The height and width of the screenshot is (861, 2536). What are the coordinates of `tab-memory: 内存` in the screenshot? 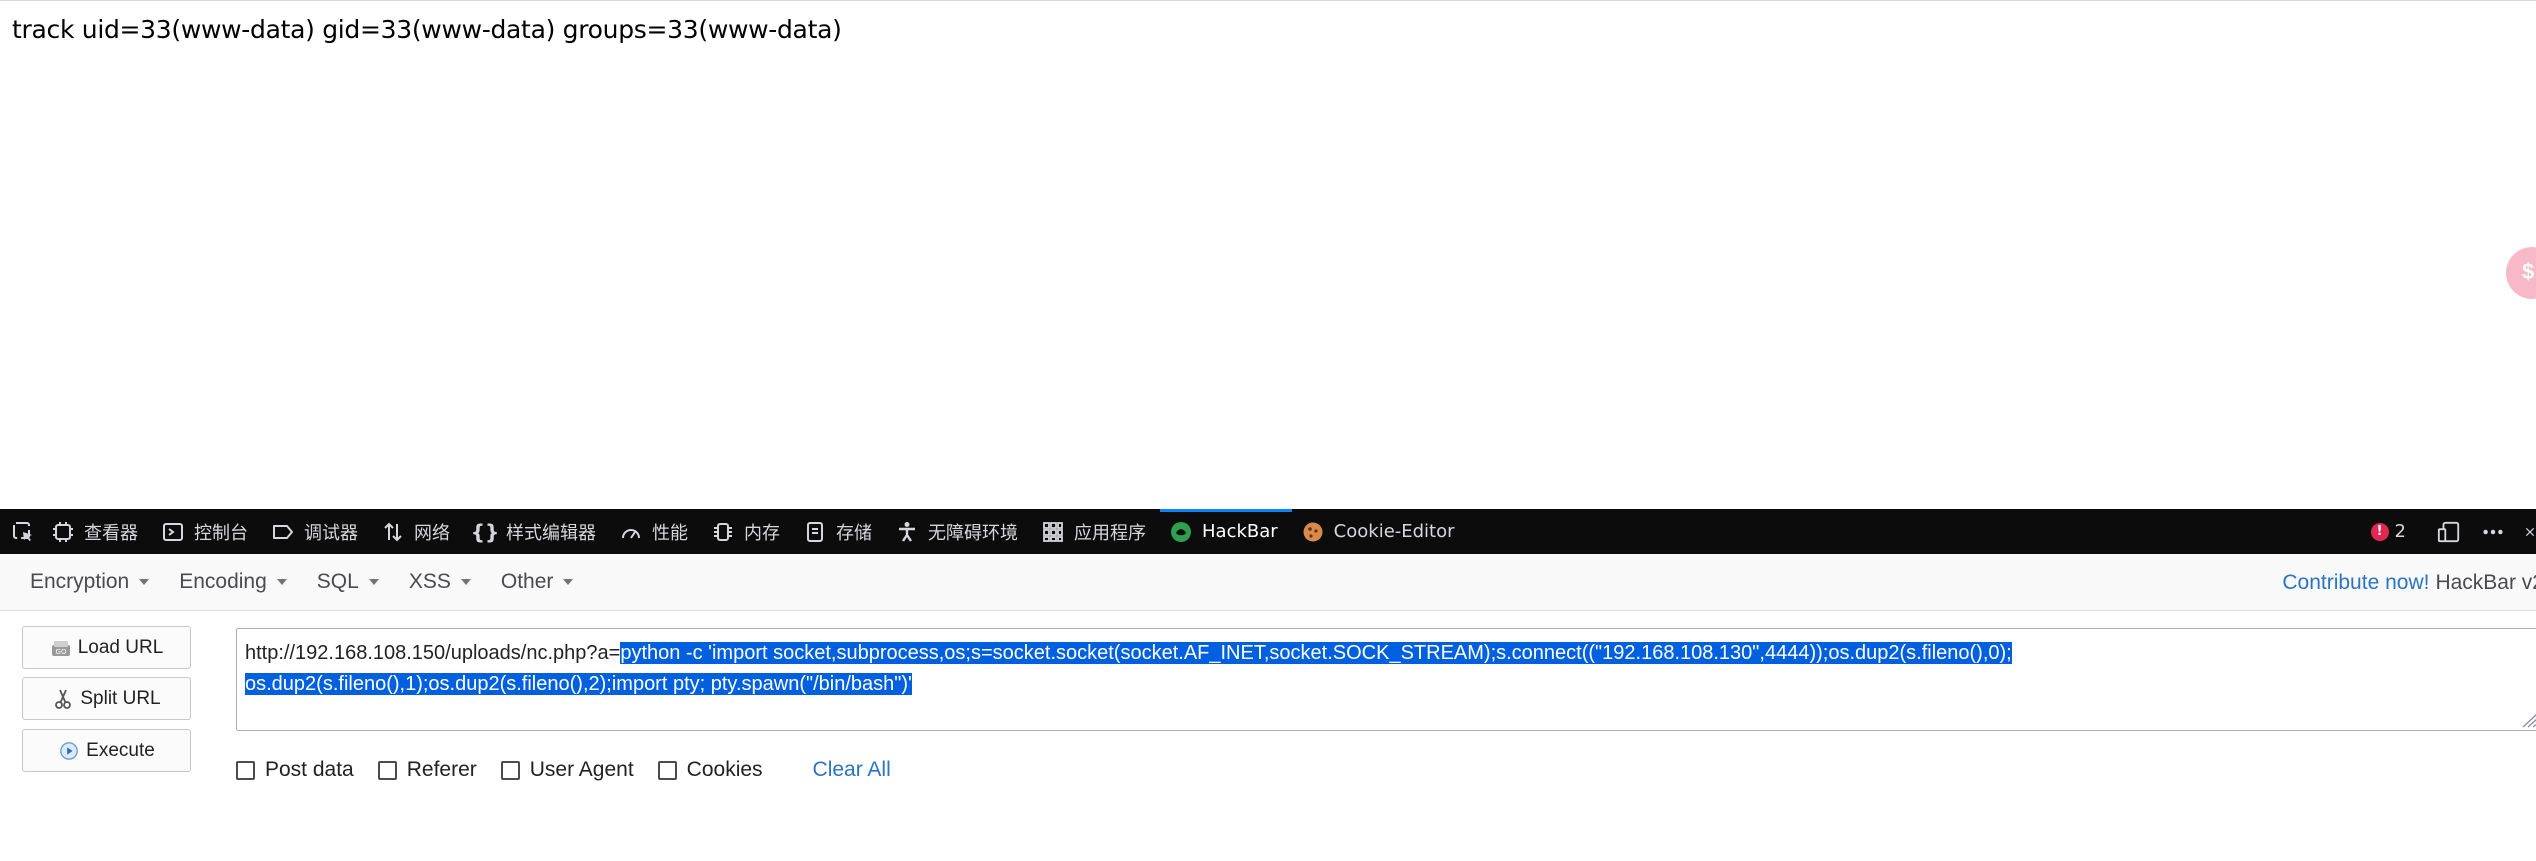 It's located at (748, 531).